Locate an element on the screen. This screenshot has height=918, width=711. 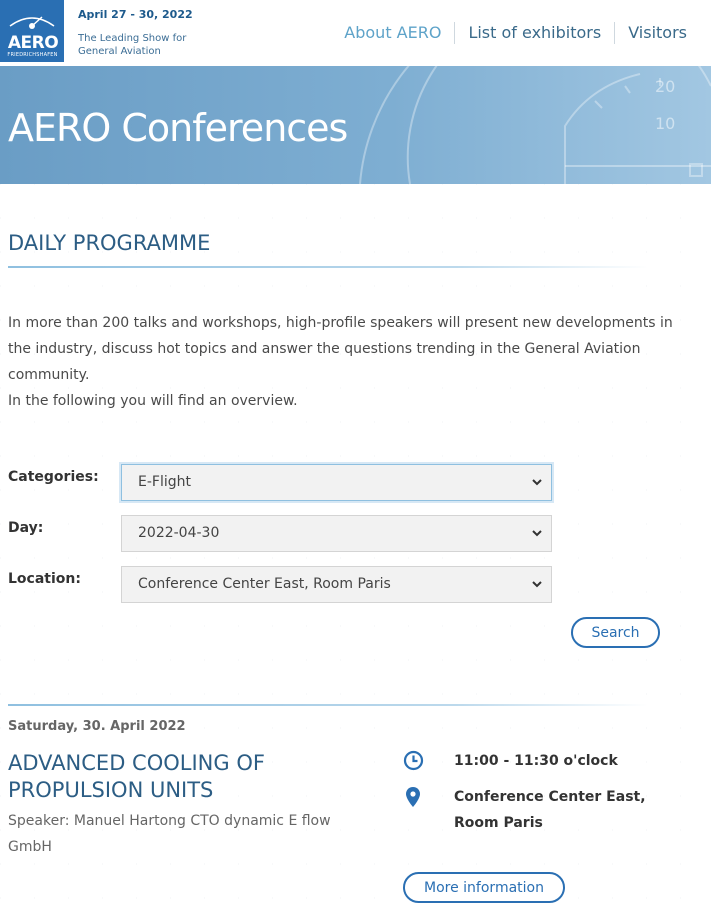
more-information-button: More information is located at coordinates (484, 887).